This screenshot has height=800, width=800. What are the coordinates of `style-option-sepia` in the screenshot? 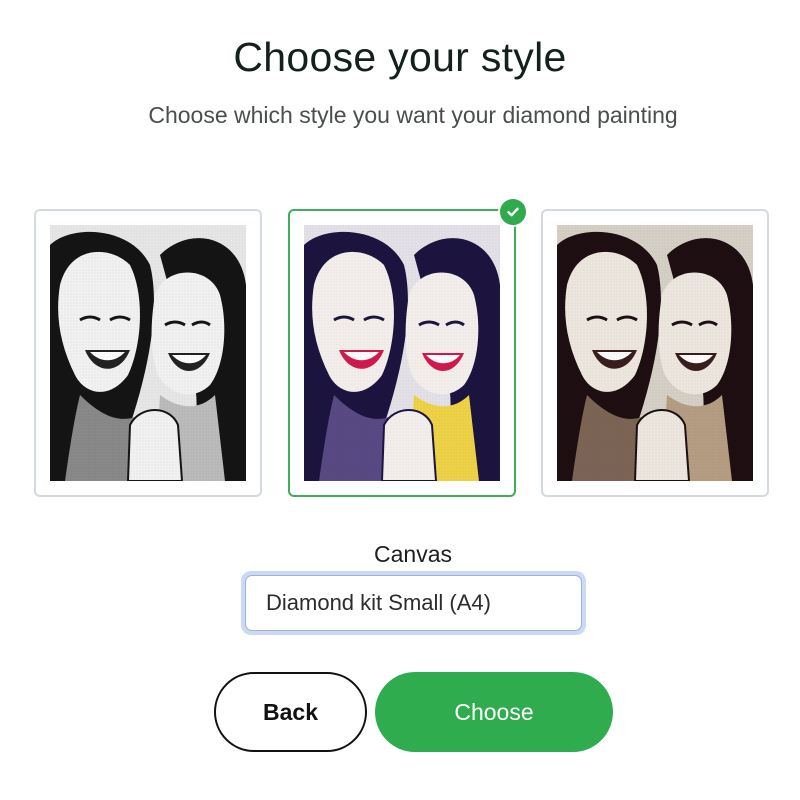 It's located at (655, 353).